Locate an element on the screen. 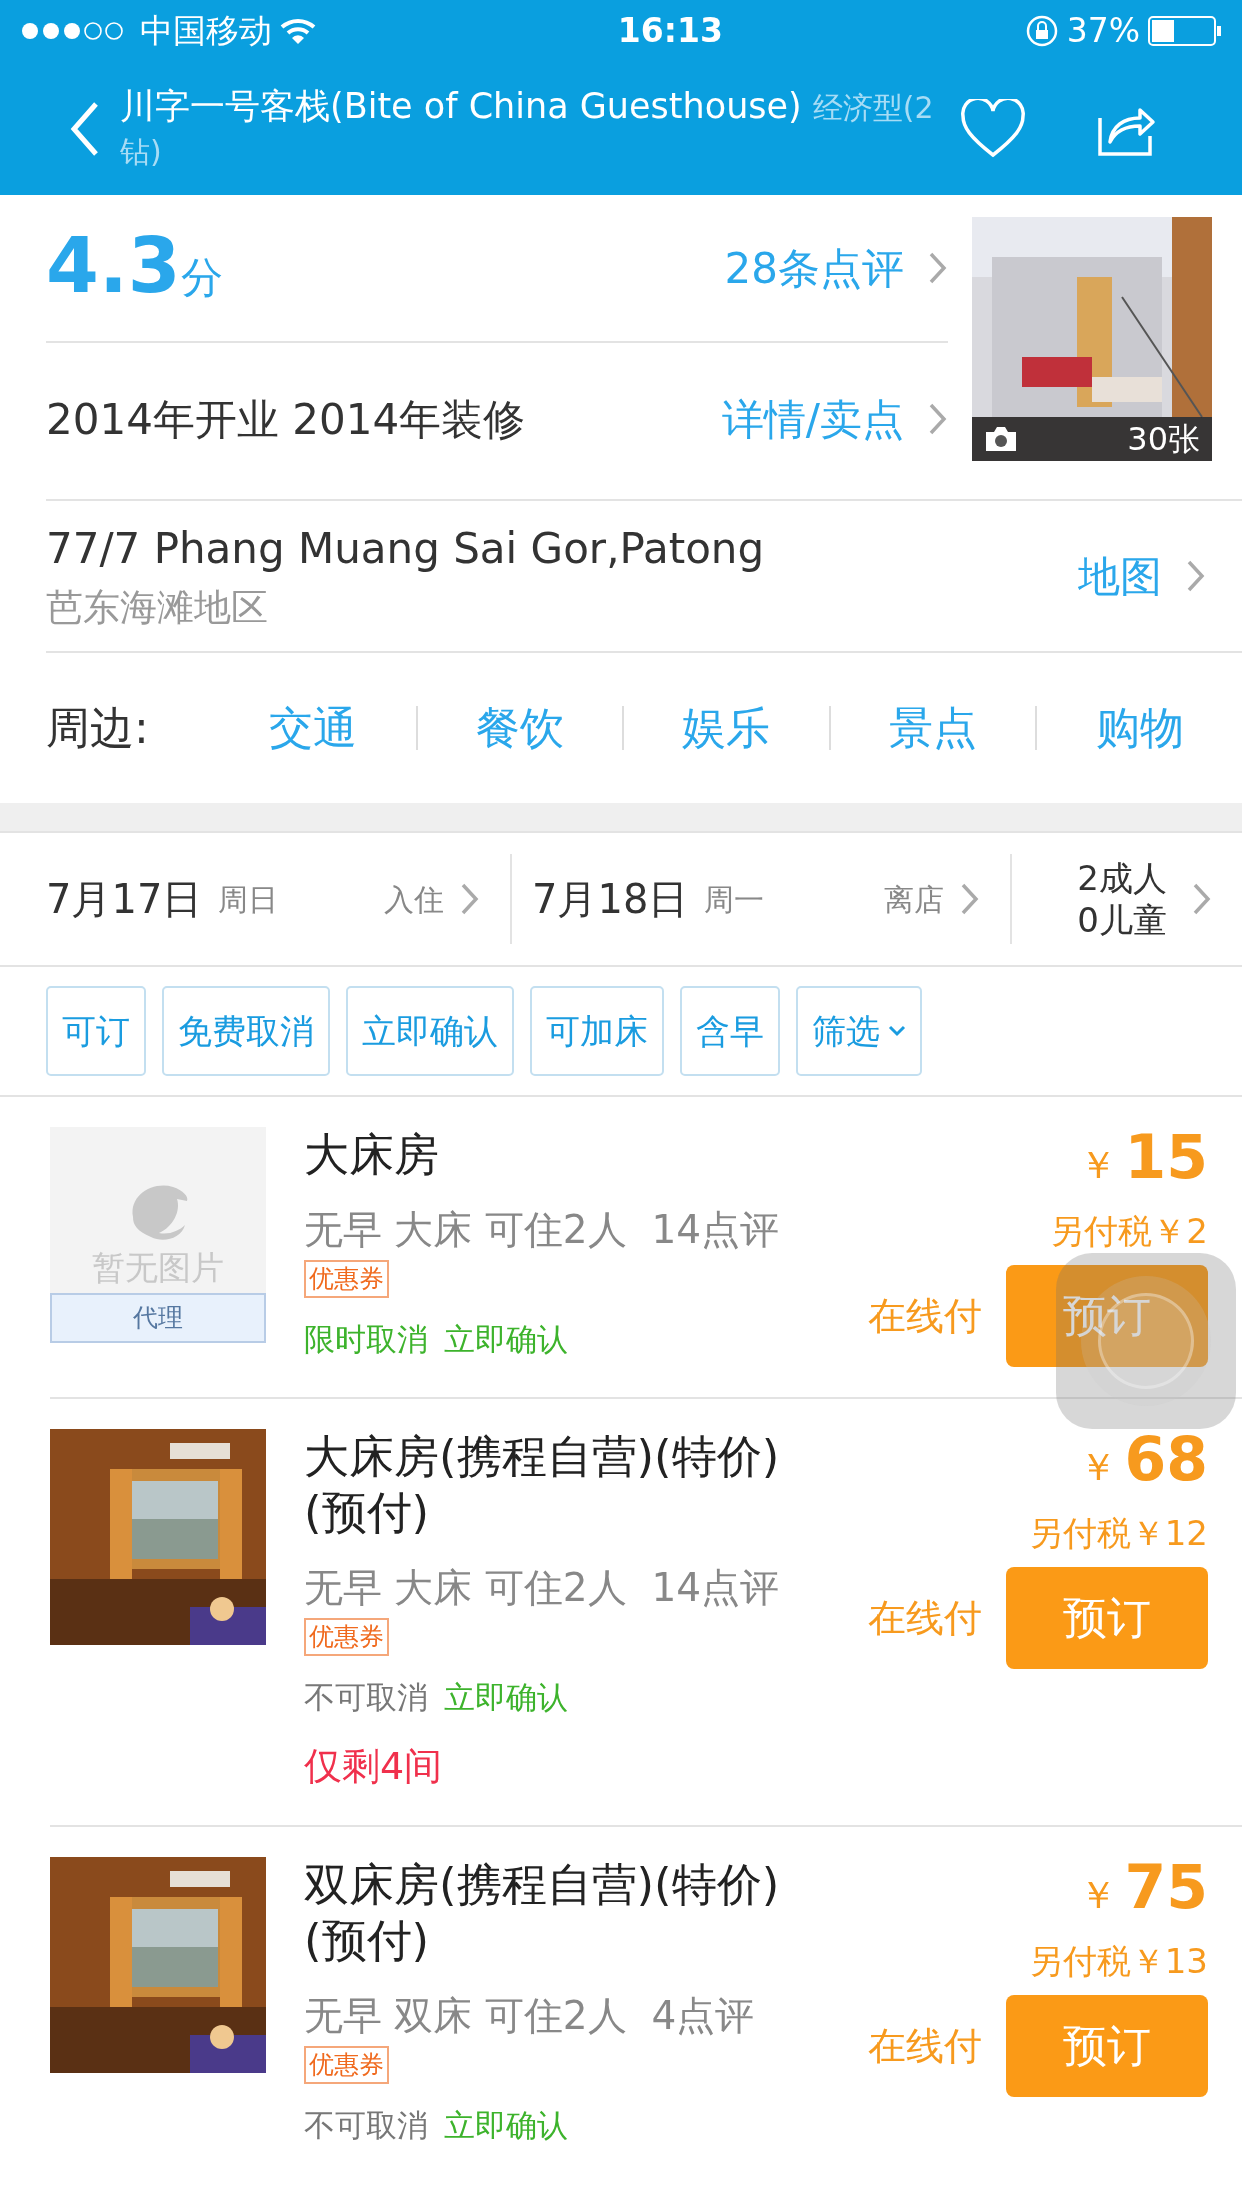  filter-chip: 含早 is located at coordinates (730, 1031).